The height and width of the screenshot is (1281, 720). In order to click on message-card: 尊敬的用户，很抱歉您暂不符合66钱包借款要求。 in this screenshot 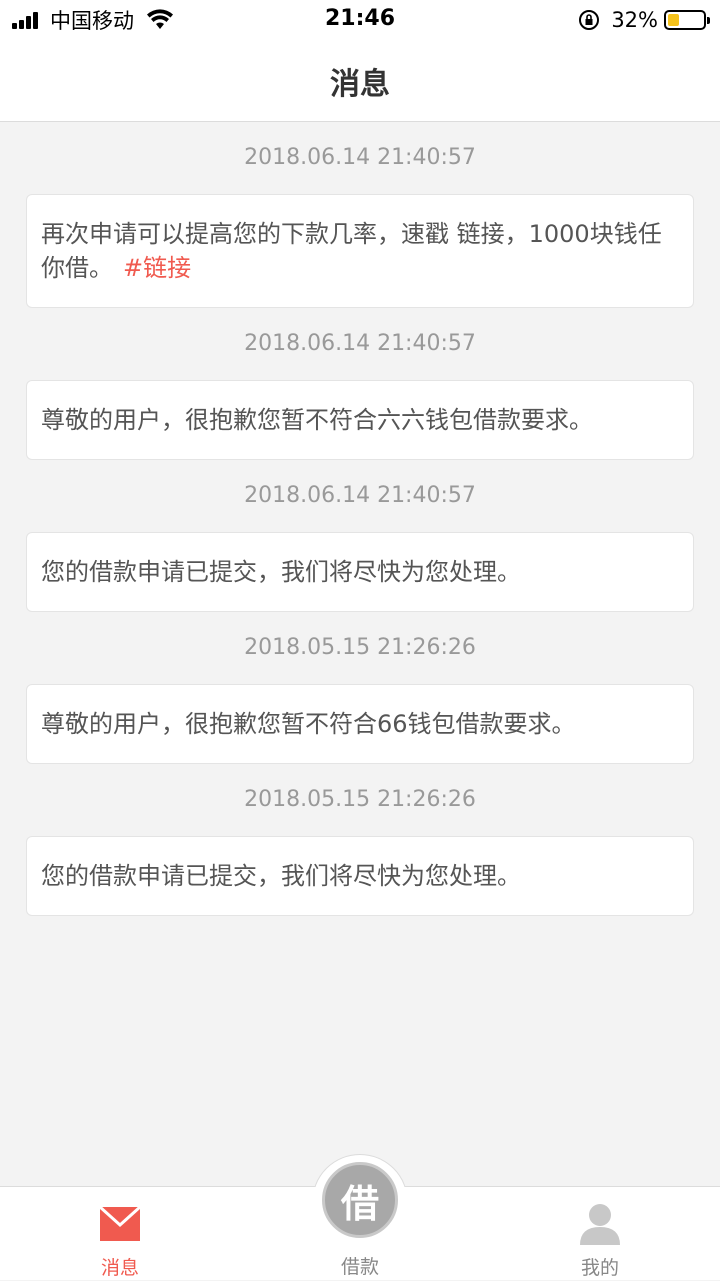, I will do `click(360, 724)`.